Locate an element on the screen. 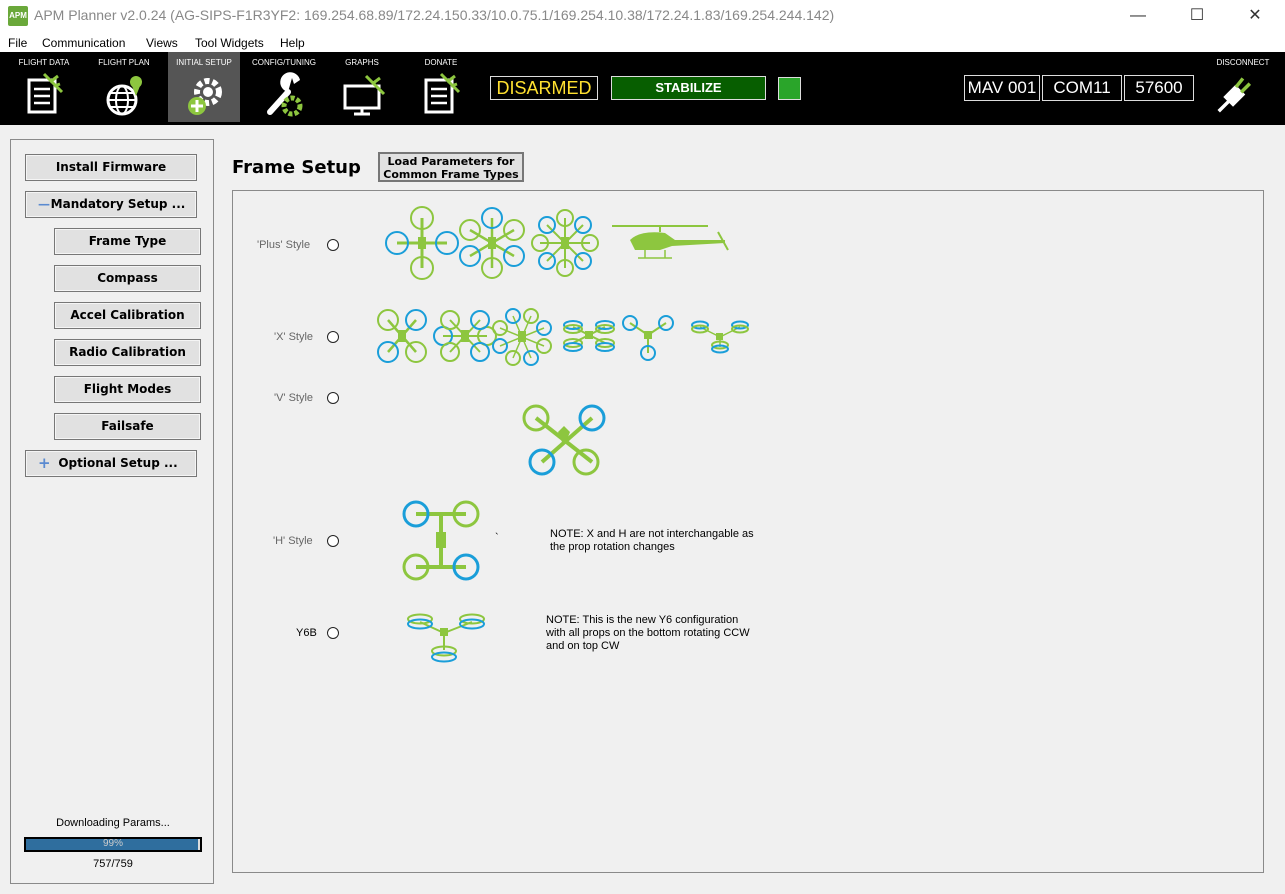 This screenshot has height=894, width=1285. x-quad-frame-icon is located at coordinates (402, 336).